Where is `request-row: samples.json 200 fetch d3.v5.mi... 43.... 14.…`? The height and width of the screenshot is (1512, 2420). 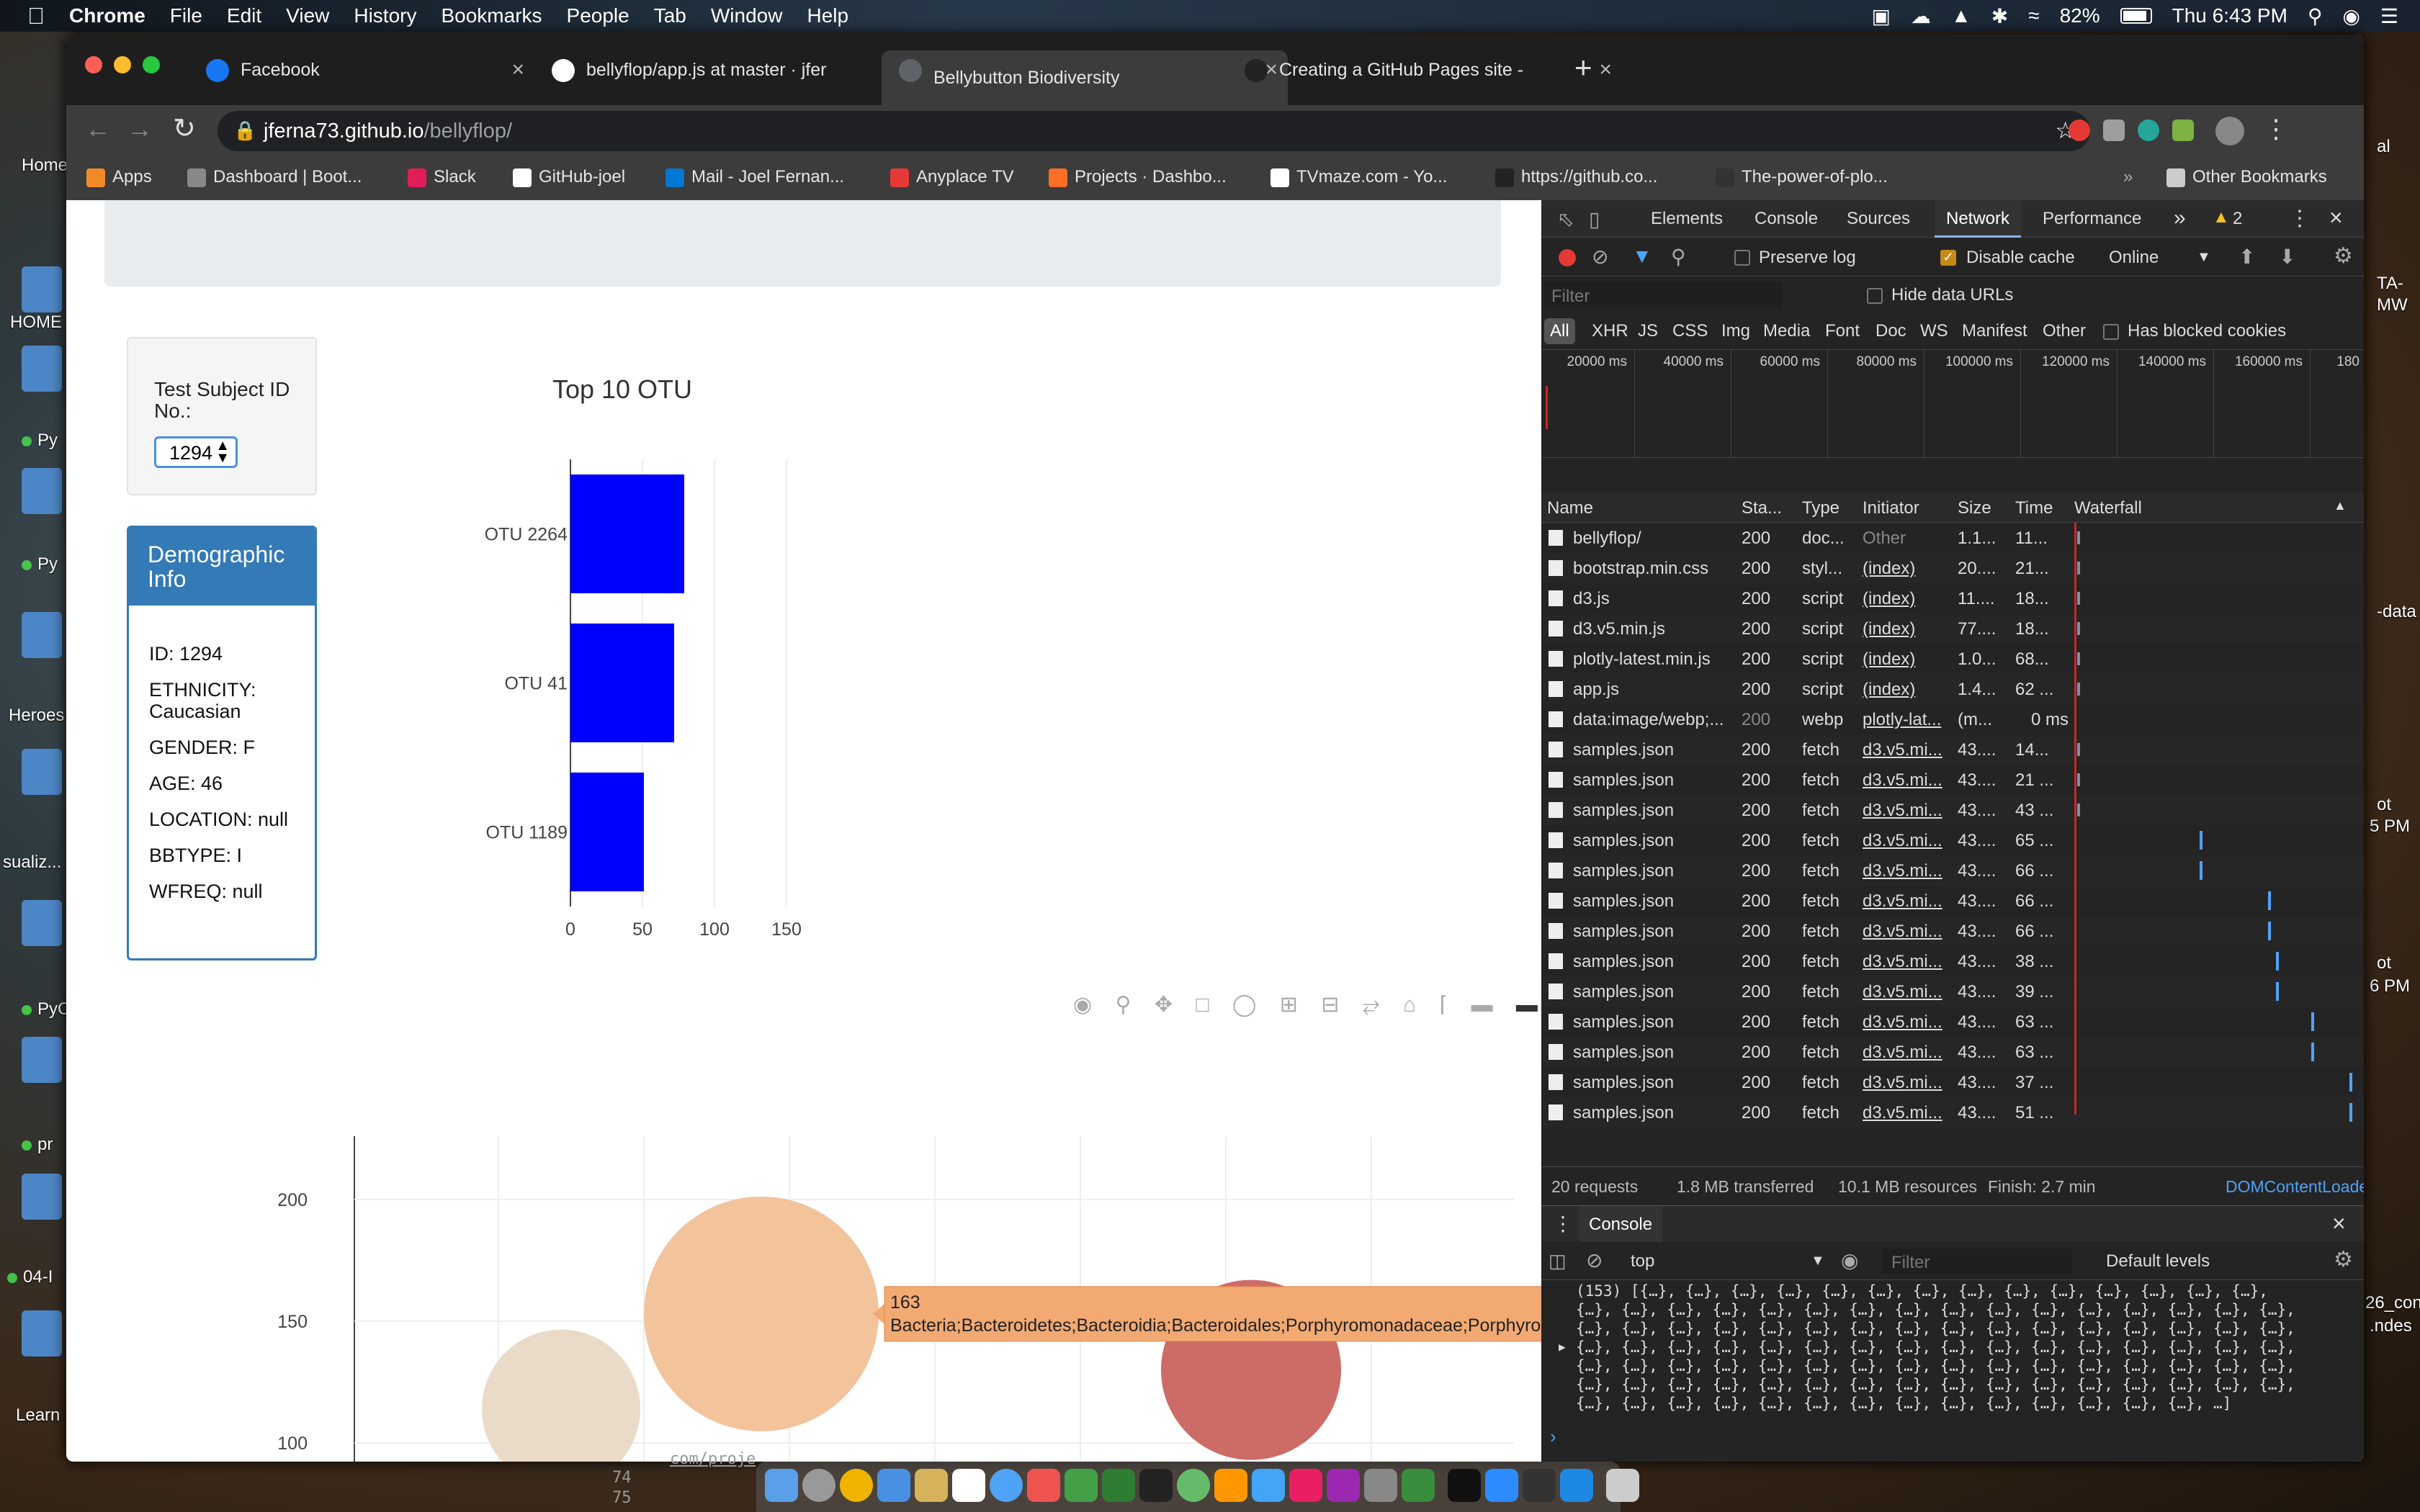
request-row: samples.json 200 fetch d3.v5.mi... 43.... 14.… is located at coordinates (1952, 749).